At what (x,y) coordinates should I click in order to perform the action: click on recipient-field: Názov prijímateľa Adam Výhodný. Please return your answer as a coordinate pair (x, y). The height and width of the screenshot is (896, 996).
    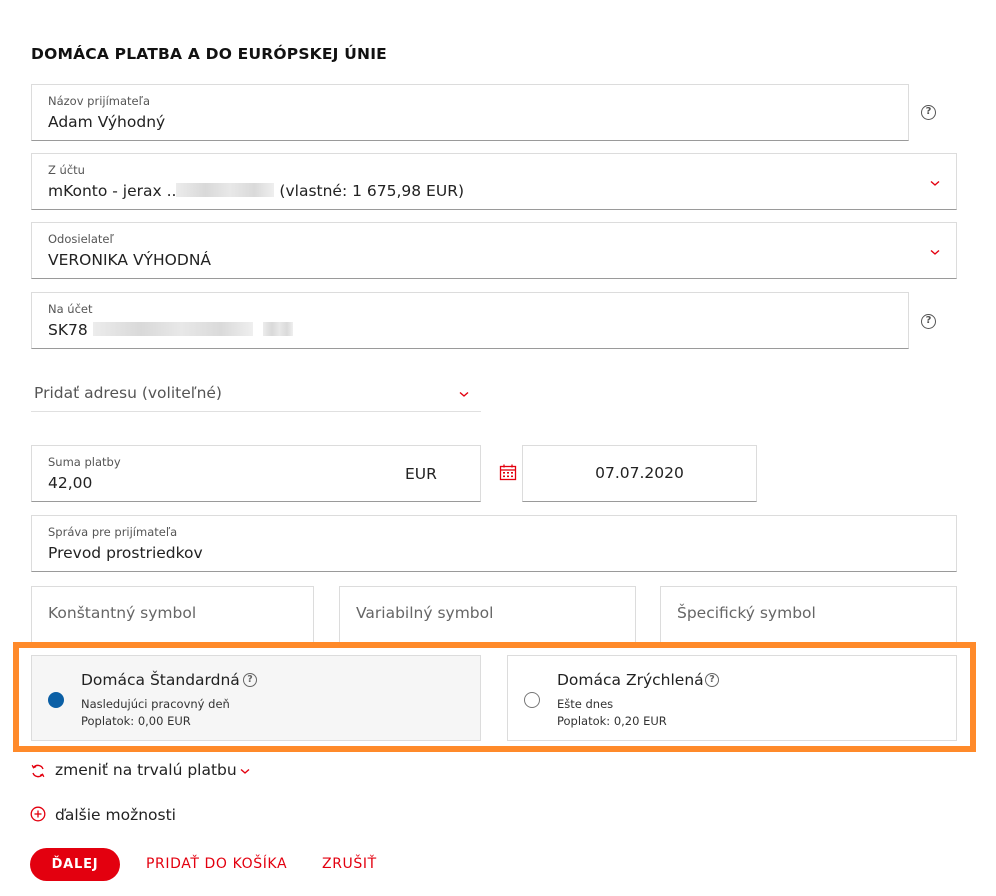
    Looking at the image, I should click on (470, 112).